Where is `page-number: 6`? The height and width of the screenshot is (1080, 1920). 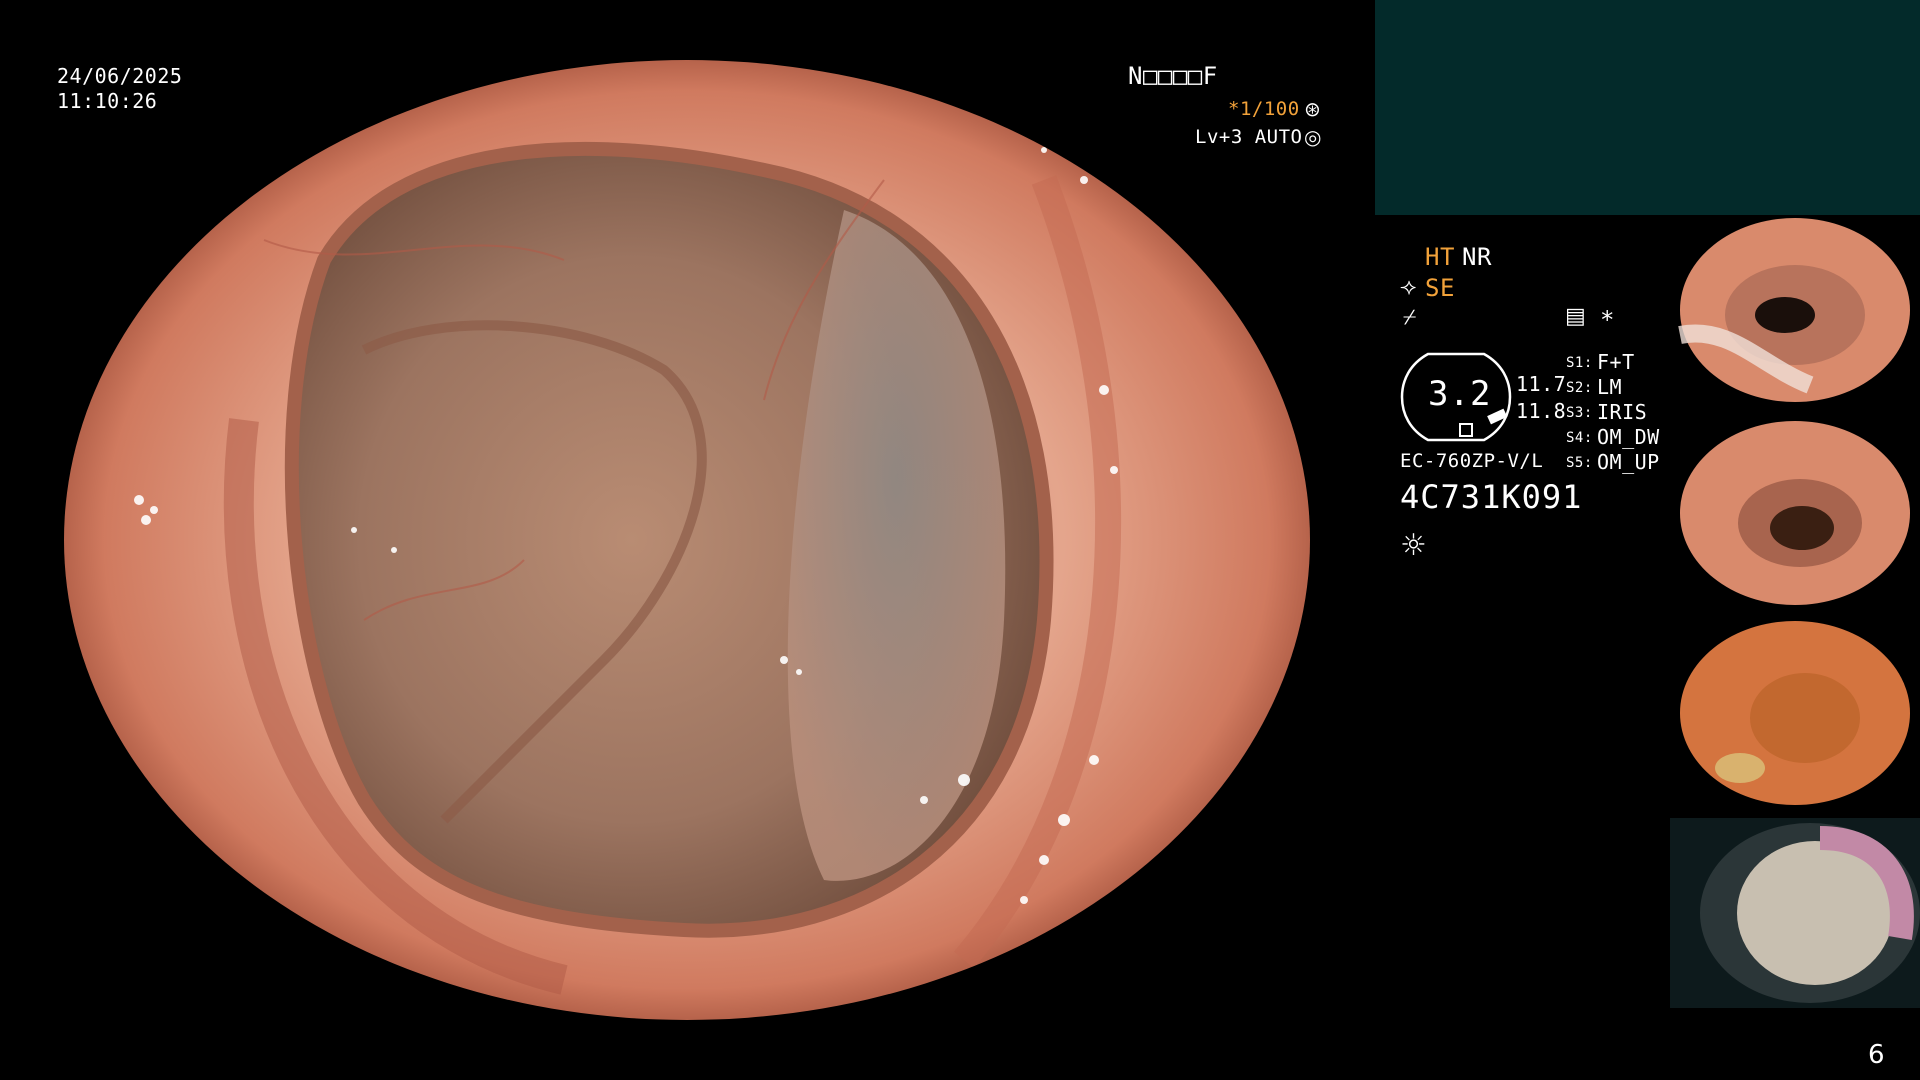 page-number: 6 is located at coordinates (1877, 1055).